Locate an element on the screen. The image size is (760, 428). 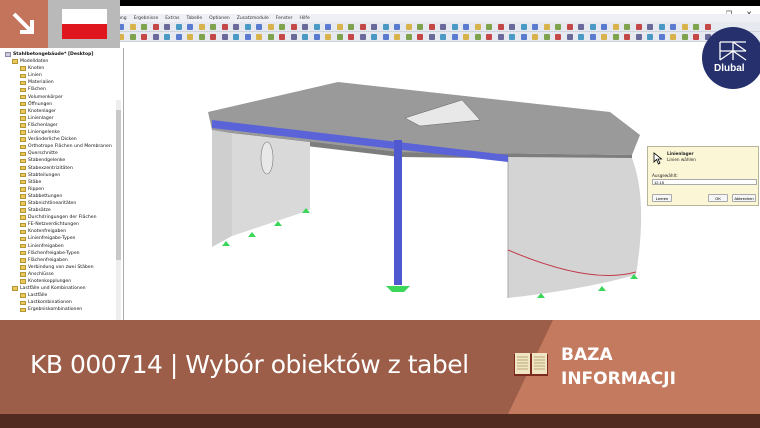
tree-item: Linienlager is located at coordinates (61, 118).